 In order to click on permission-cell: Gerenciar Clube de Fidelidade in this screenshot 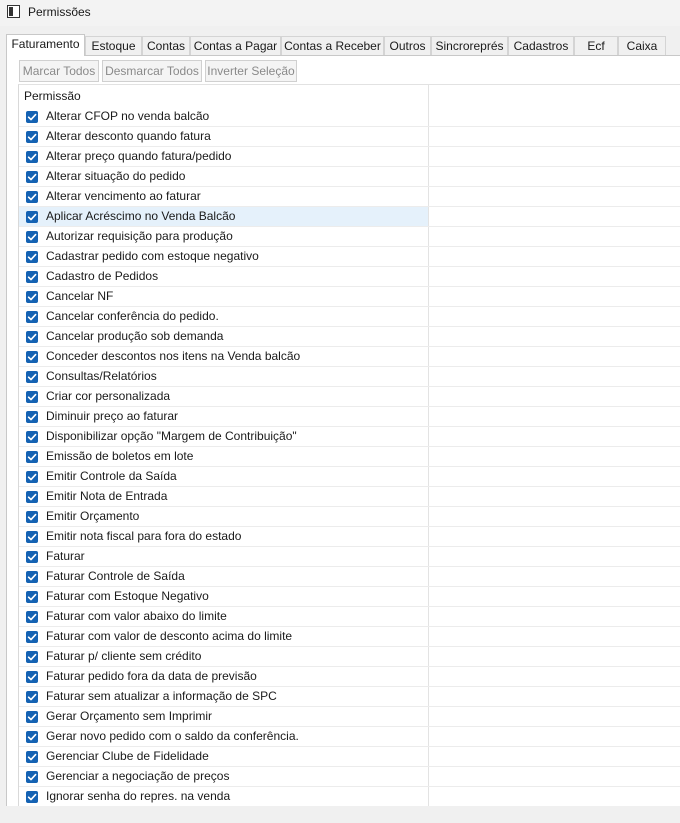, I will do `click(223, 756)`.